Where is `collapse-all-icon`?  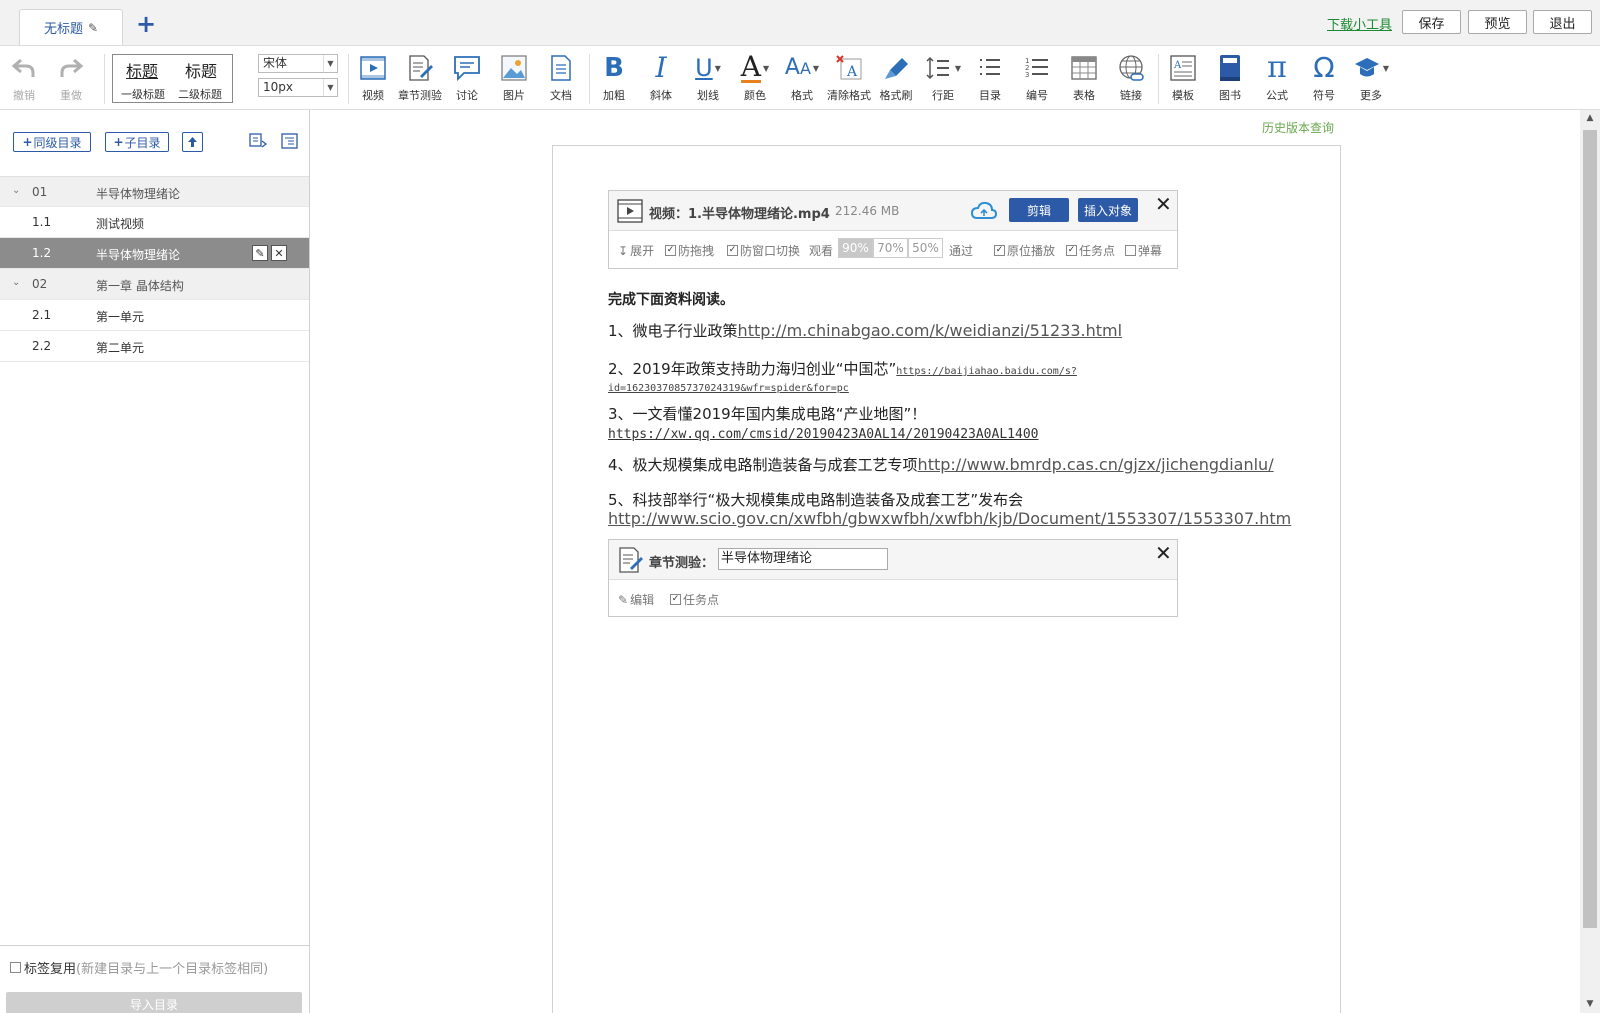 collapse-all-icon is located at coordinates (258, 142).